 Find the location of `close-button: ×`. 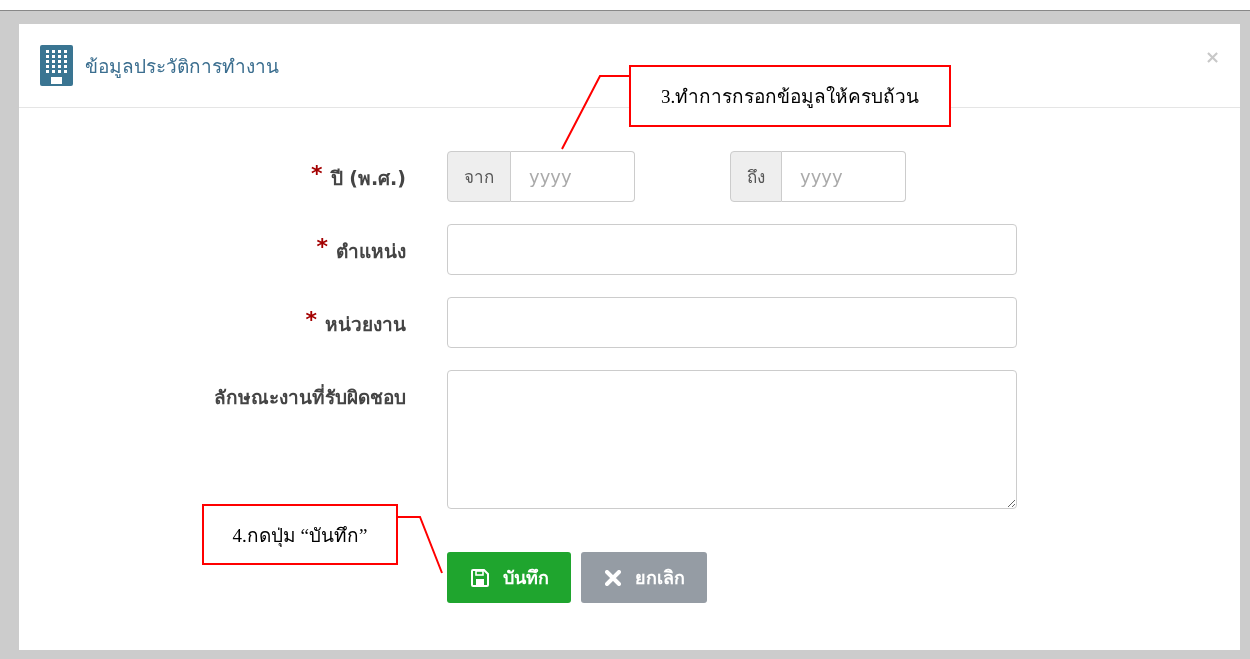

close-button: × is located at coordinates (1212, 57).